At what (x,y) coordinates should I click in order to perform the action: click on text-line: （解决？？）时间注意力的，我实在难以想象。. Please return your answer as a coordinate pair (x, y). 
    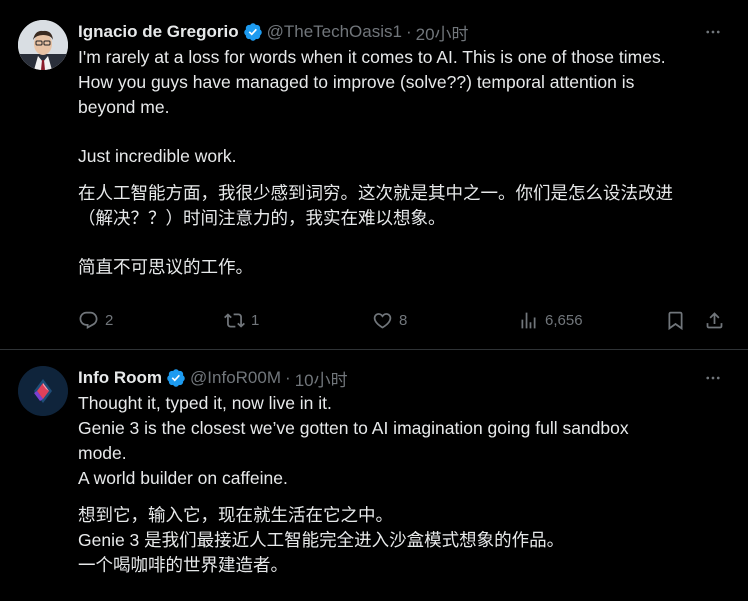
    Looking at the image, I should click on (262, 218).